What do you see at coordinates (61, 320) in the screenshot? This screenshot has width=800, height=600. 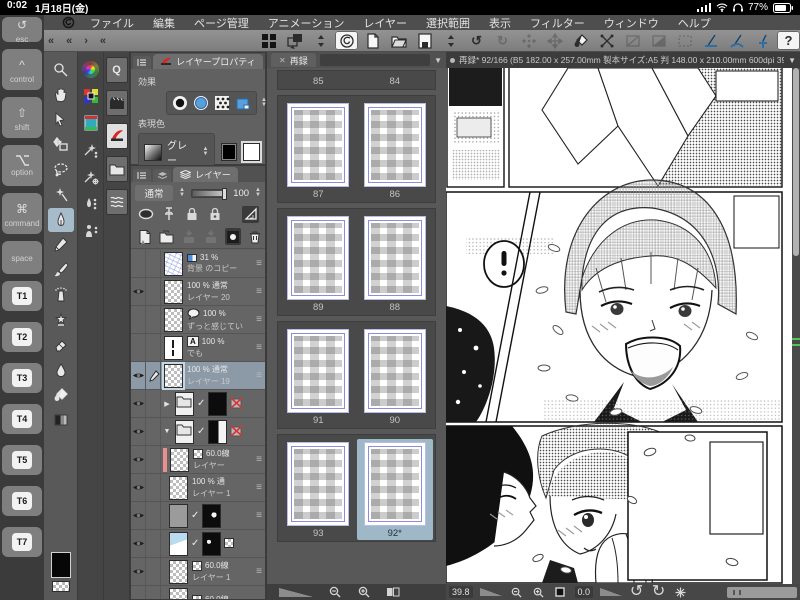 I see `decoration-tool` at bounding box center [61, 320].